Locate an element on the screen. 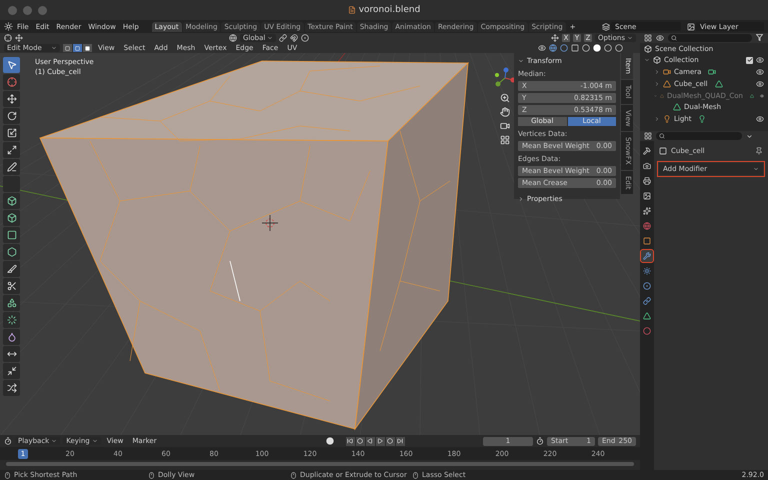  view-layer-icon is located at coordinates (691, 26).